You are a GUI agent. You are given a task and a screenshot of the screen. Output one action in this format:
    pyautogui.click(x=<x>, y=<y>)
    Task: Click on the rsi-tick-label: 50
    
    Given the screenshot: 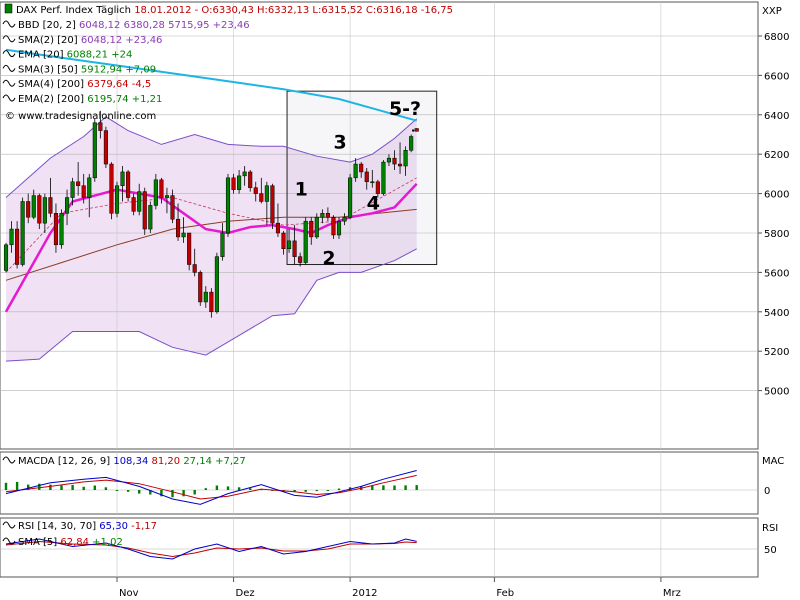 What is the action you would take?
    pyautogui.click(x=770, y=550)
    